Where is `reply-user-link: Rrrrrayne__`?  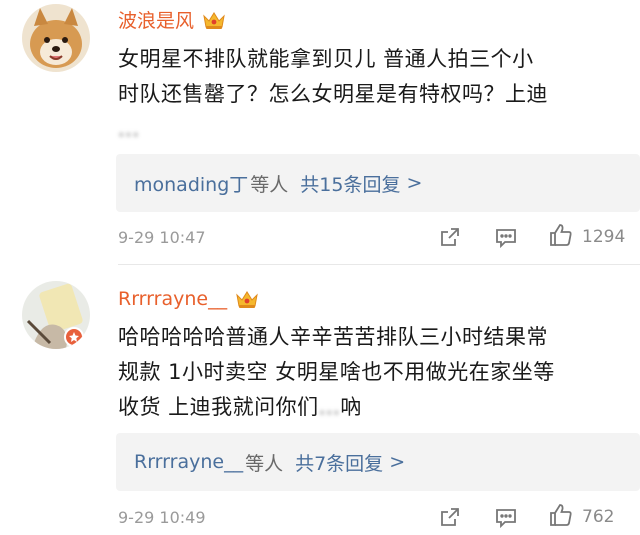 reply-user-link: Rrrrrayne__ is located at coordinates (188, 462).